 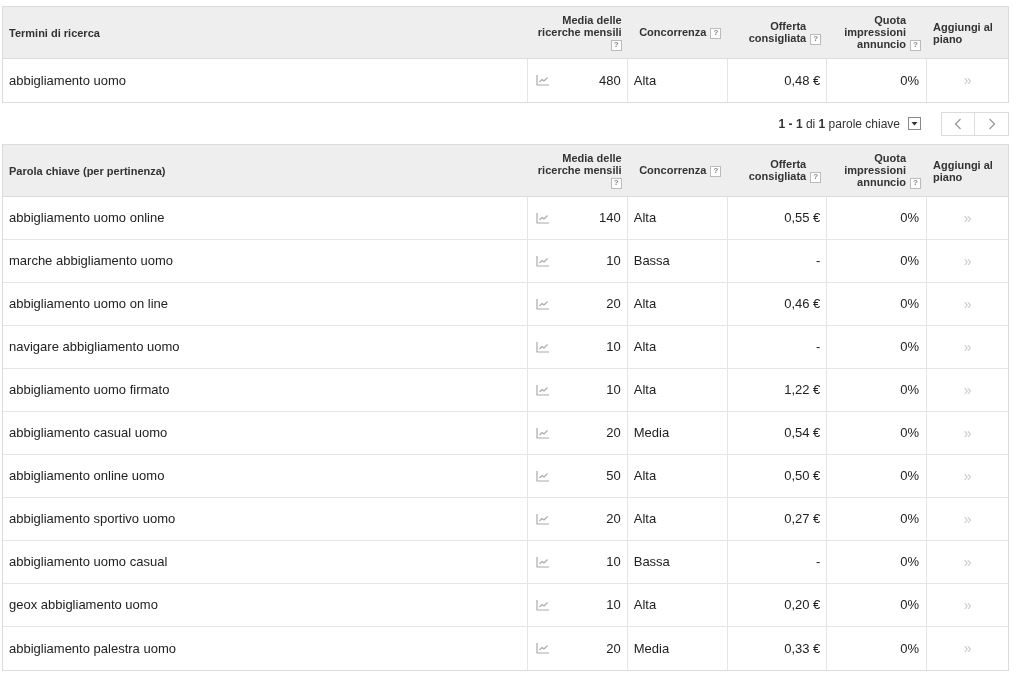 What do you see at coordinates (802, 390) in the screenshot?
I see `suggested-bid: 1,22 €` at bounding box center [802, 390].